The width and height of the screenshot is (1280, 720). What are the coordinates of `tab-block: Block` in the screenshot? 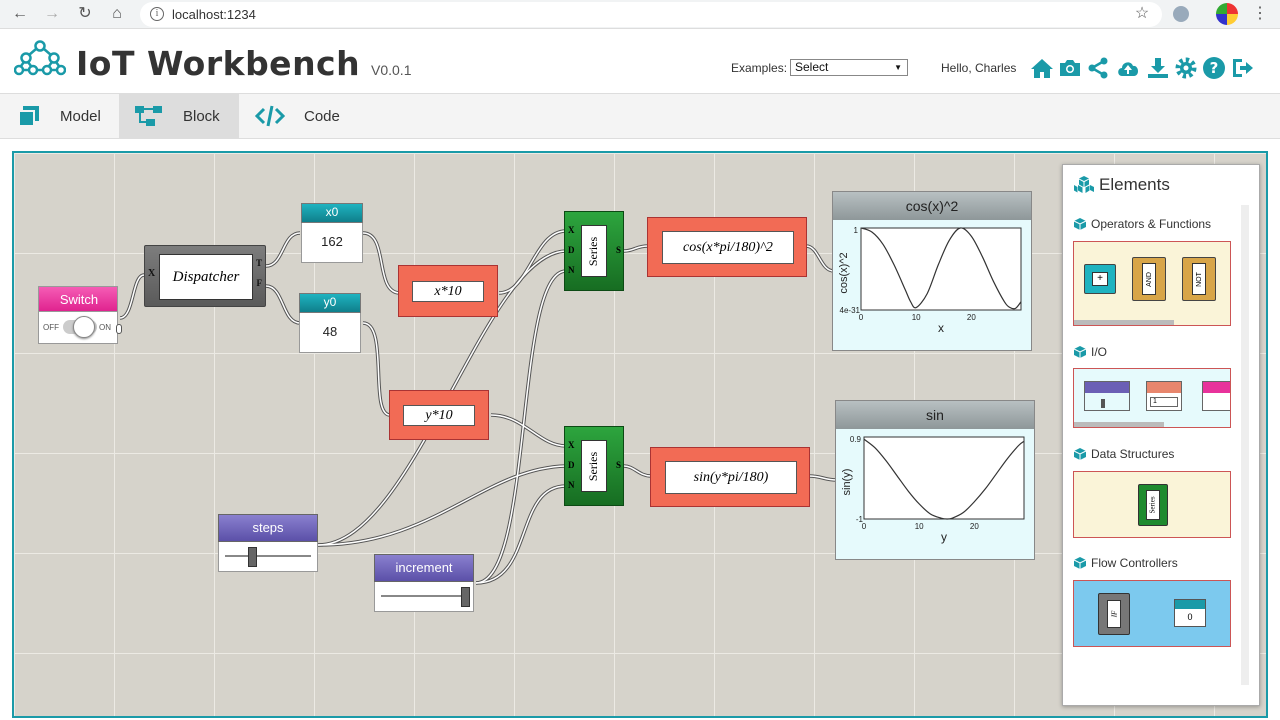 It's located at (179, 116).